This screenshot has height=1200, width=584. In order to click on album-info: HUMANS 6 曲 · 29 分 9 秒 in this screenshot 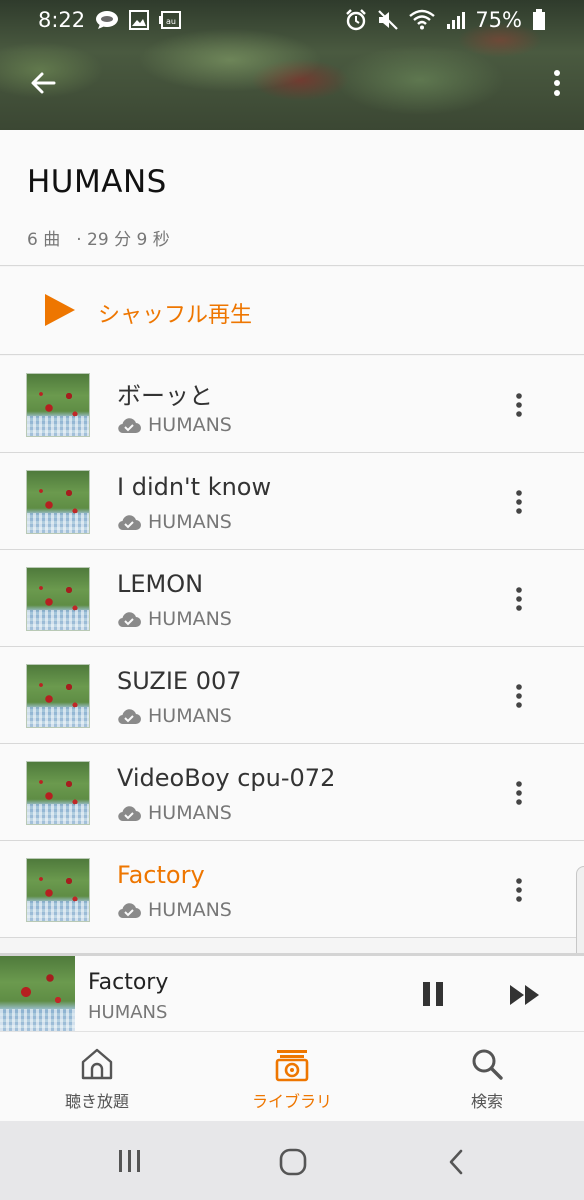, I will do `click(292, 198)`.